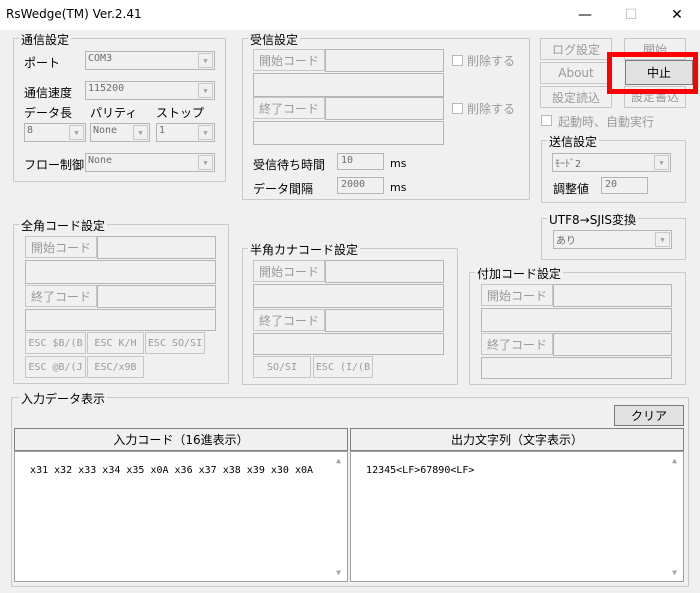 This screenshot has height=593, width=700. What do you see at coordinates (677, 15) in the screenshot?
I see `close-button: ✕` at bounding box center [677, 15].